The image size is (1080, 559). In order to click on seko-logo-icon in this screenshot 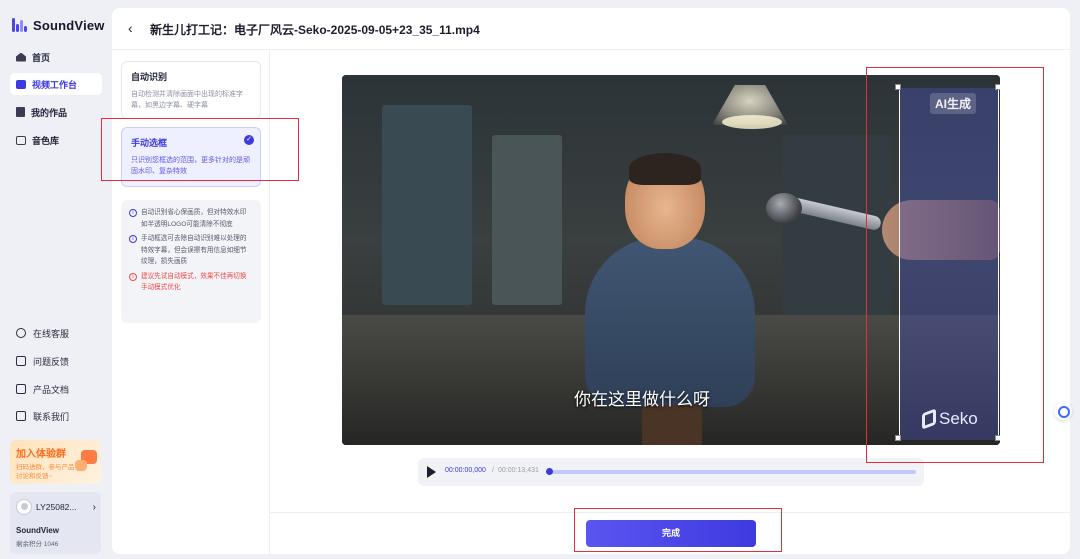, I will do `click(929, 419)`.